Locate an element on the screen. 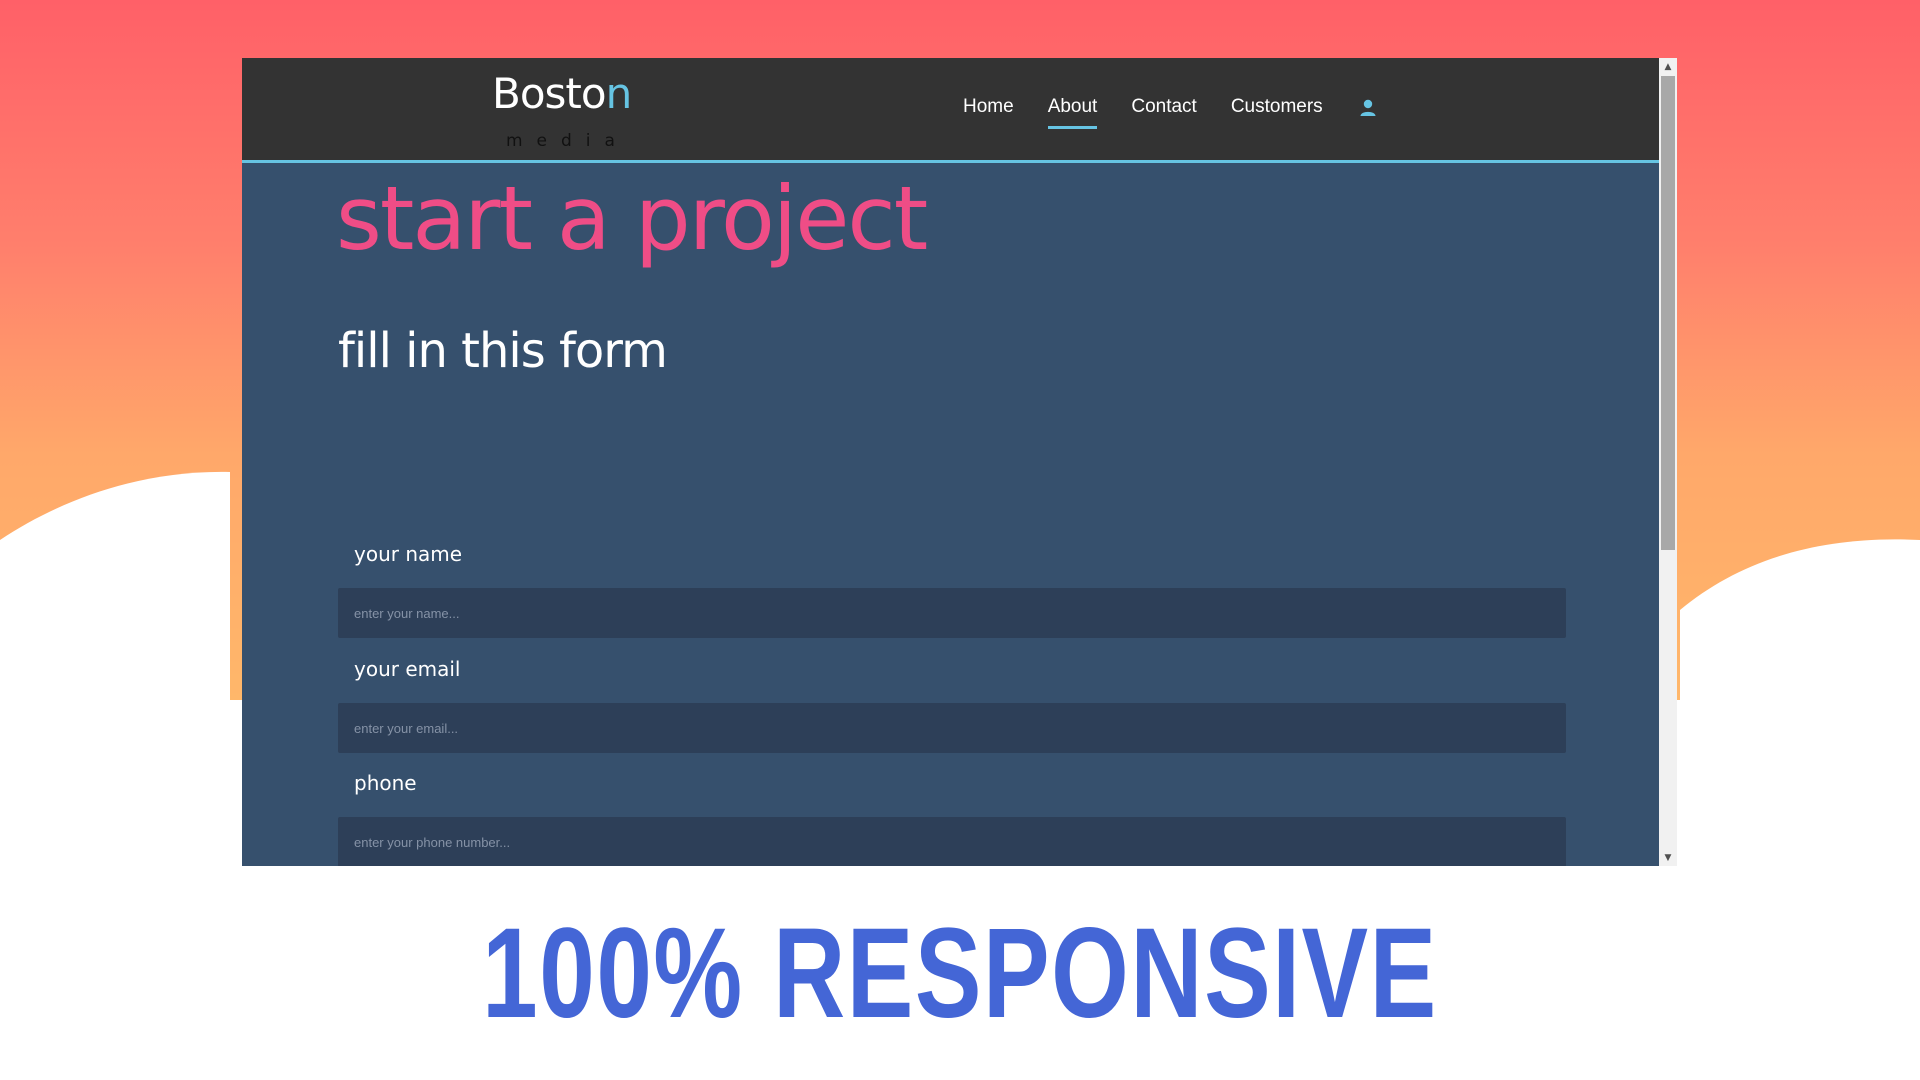 The image size is (1920, 1080). site-logo: Boston media is located at coordinates (572, 114).